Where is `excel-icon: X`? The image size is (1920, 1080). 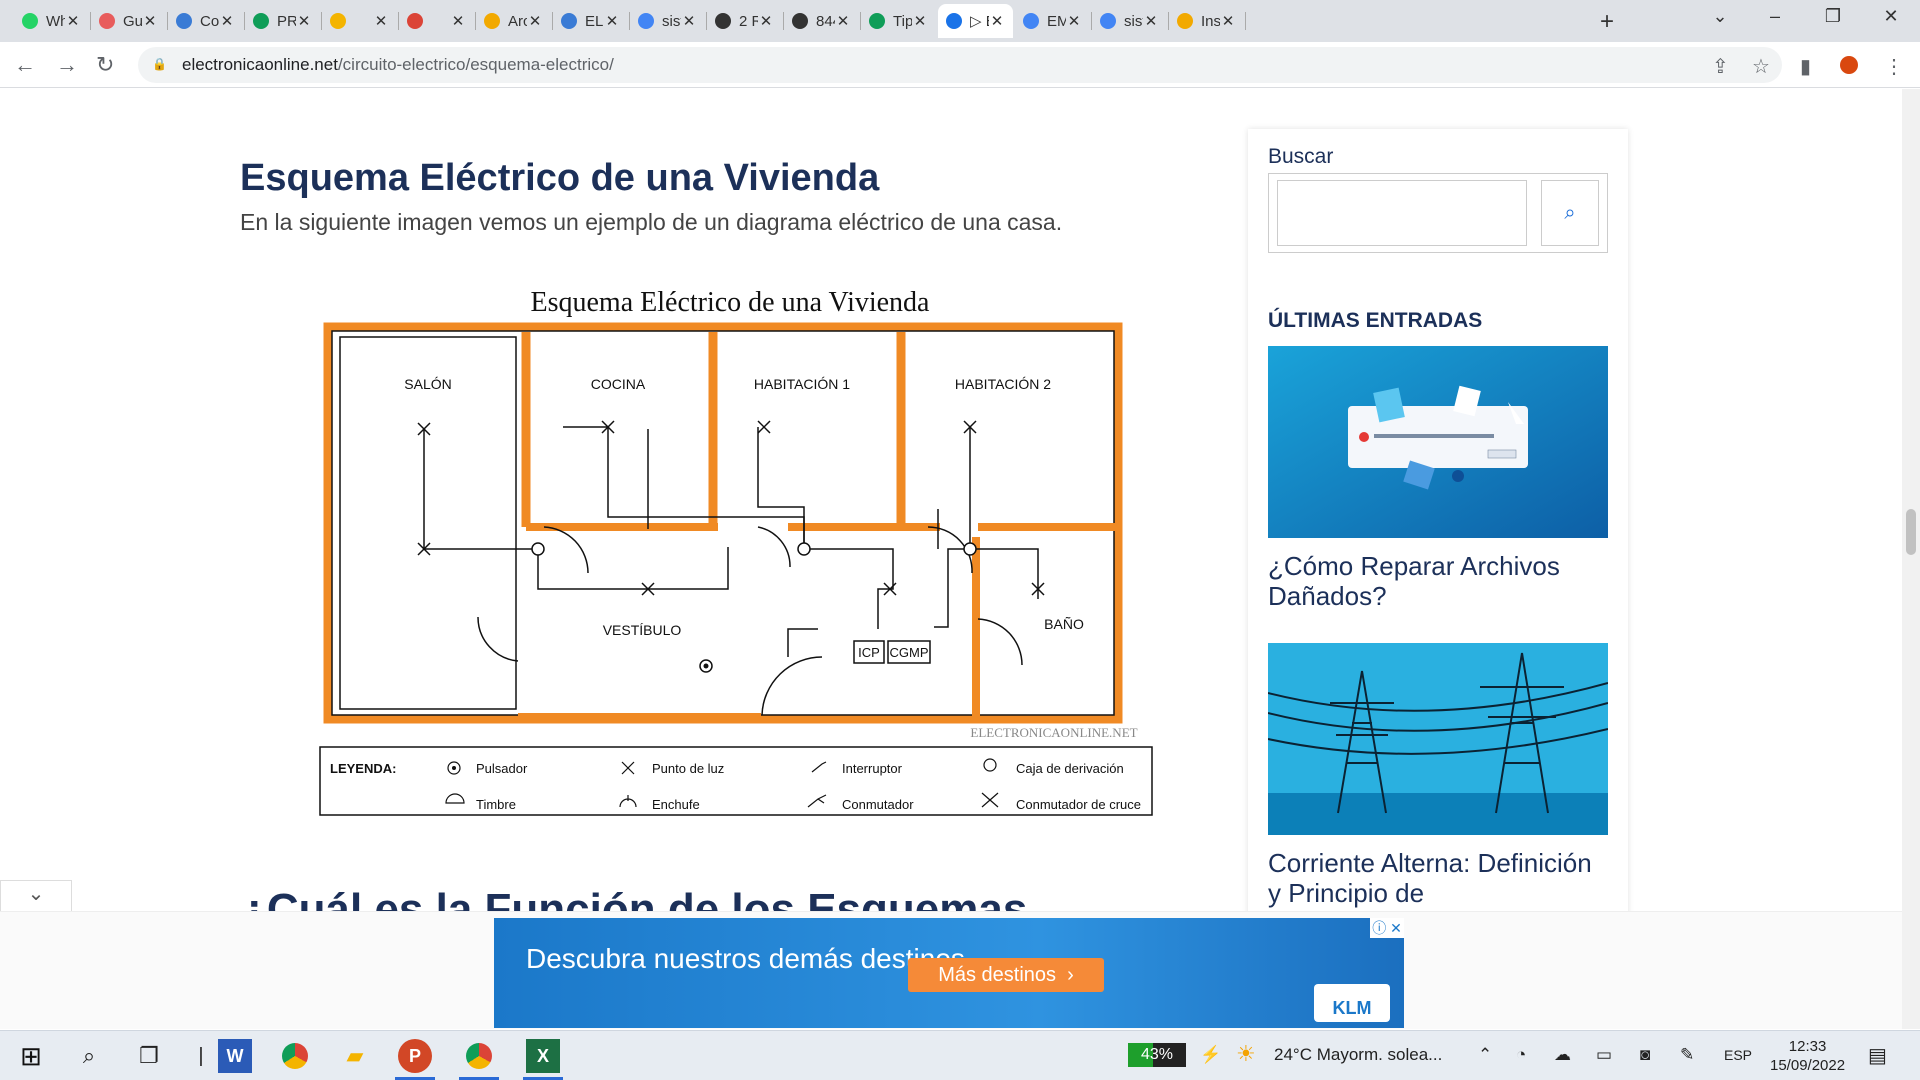 excel-icon: X is located at coordinates (543, 1056).